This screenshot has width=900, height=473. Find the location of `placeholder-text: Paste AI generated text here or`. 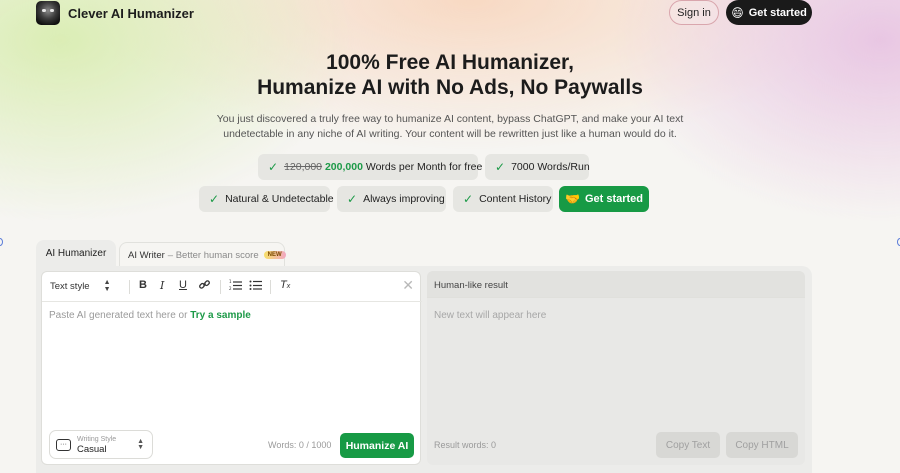

placeholder-text: Paste AI generated text here or is located at coordinates (118, 315).